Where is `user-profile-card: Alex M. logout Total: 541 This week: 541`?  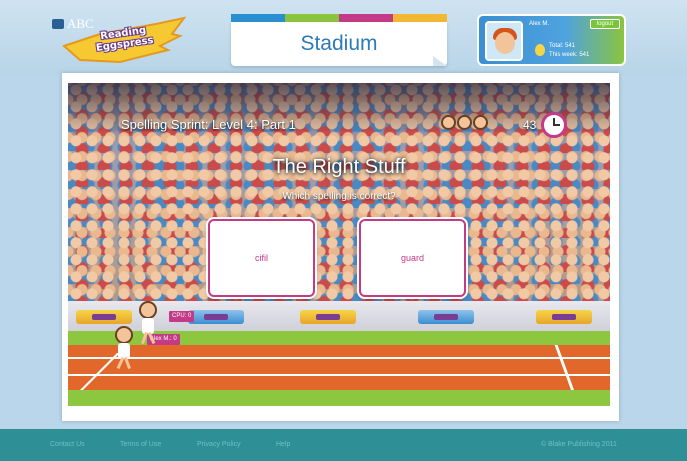
user-profile-card: Alex M. logout Total: 541 This week: 541 is located at coordinates (551, 40).